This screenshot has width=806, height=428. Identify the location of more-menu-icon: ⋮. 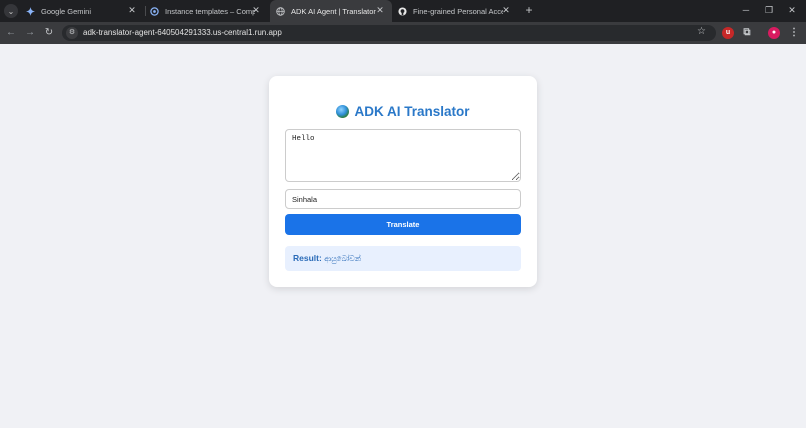
(794, 33).